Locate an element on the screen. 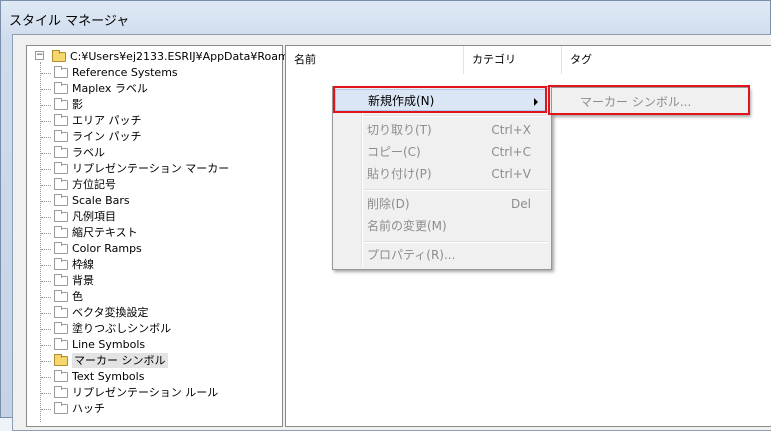 Image resolution: width=771 pixels, height=431 pixels. tree-item-label: 色 is located at coordinates (77, 296).